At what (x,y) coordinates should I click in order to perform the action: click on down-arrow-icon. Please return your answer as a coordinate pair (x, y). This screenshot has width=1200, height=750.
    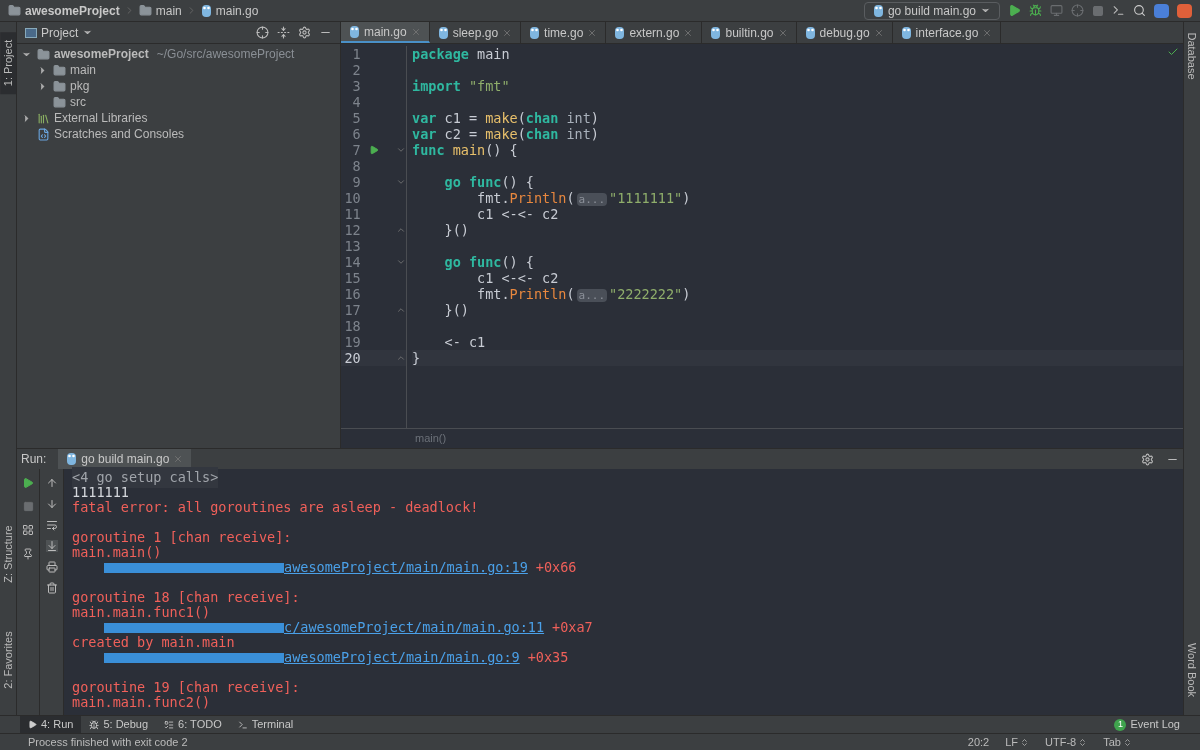
    Looking at the image, I should click on (51, 504).